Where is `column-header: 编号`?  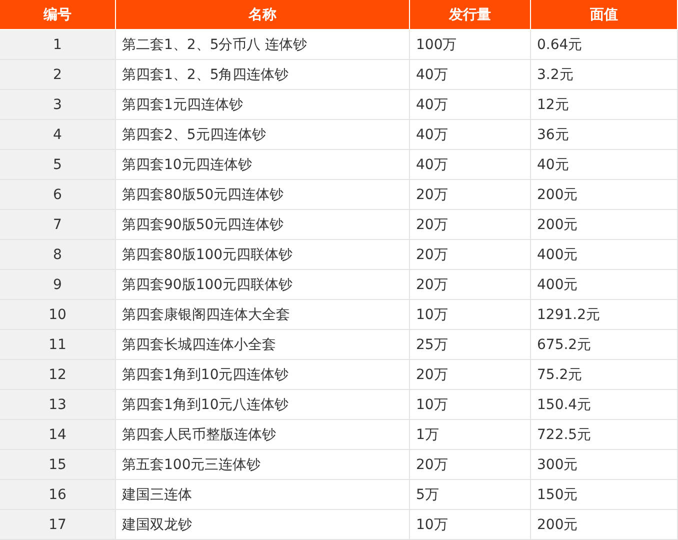
column-header: 编号 is located at coordinates (58, 15).